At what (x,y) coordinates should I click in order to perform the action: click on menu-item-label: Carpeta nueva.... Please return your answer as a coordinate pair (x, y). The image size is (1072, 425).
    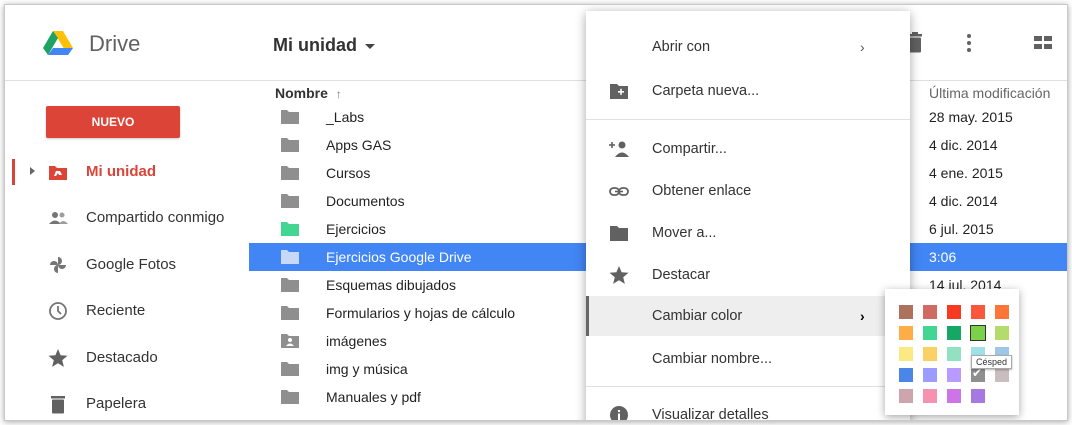
    Looking at the image, I should click on (706, 91).